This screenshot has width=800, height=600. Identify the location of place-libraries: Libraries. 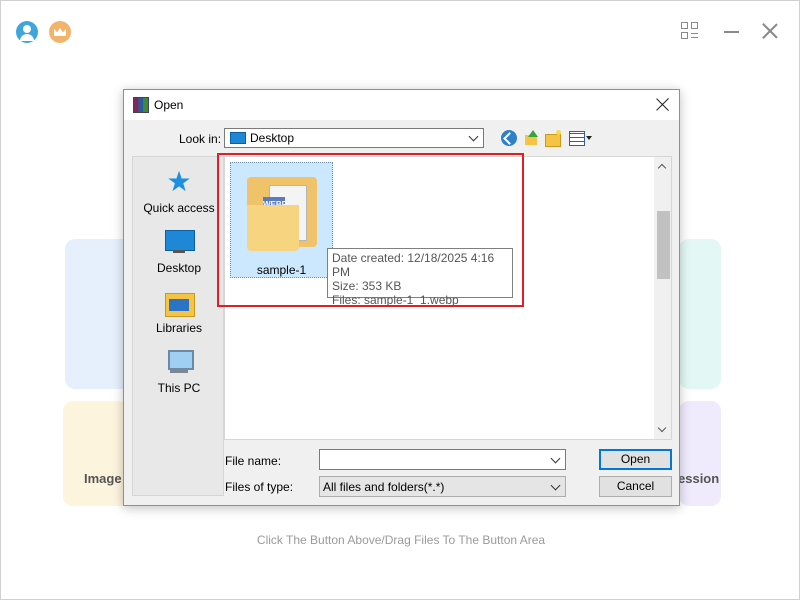
(179, 311).